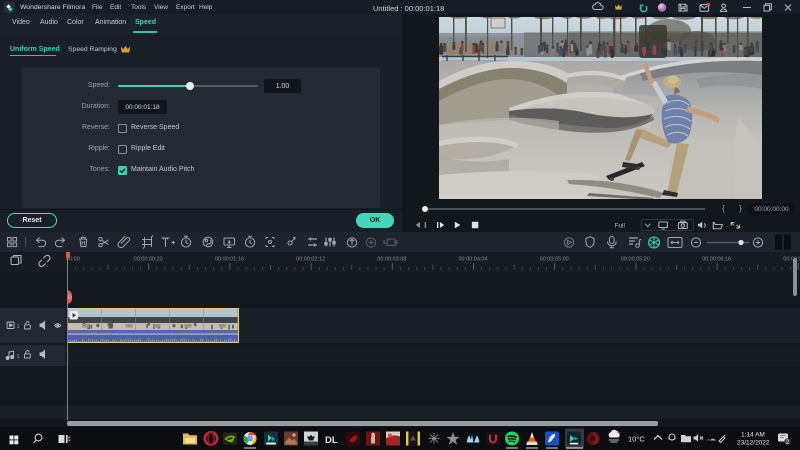 The width and height of the screenshot is (800, 450). What do you see at coordinates (229, 260) in the screenshot?
I see `svg-text: 00:00:01:16` at bounding box center [229, 260].